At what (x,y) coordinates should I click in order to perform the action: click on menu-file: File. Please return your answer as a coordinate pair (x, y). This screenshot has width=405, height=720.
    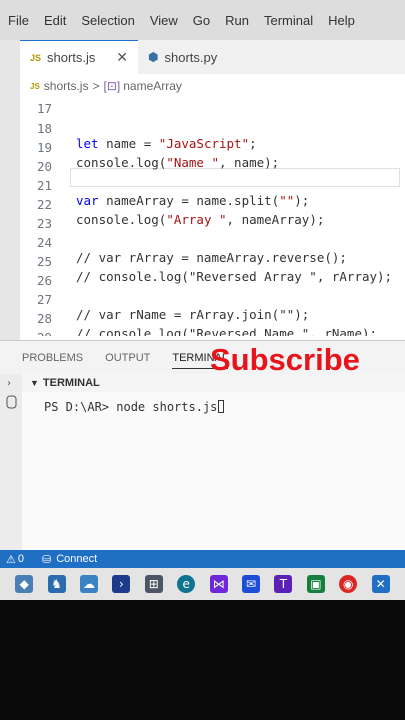
    Looking at the image, I should click on (18, 20).